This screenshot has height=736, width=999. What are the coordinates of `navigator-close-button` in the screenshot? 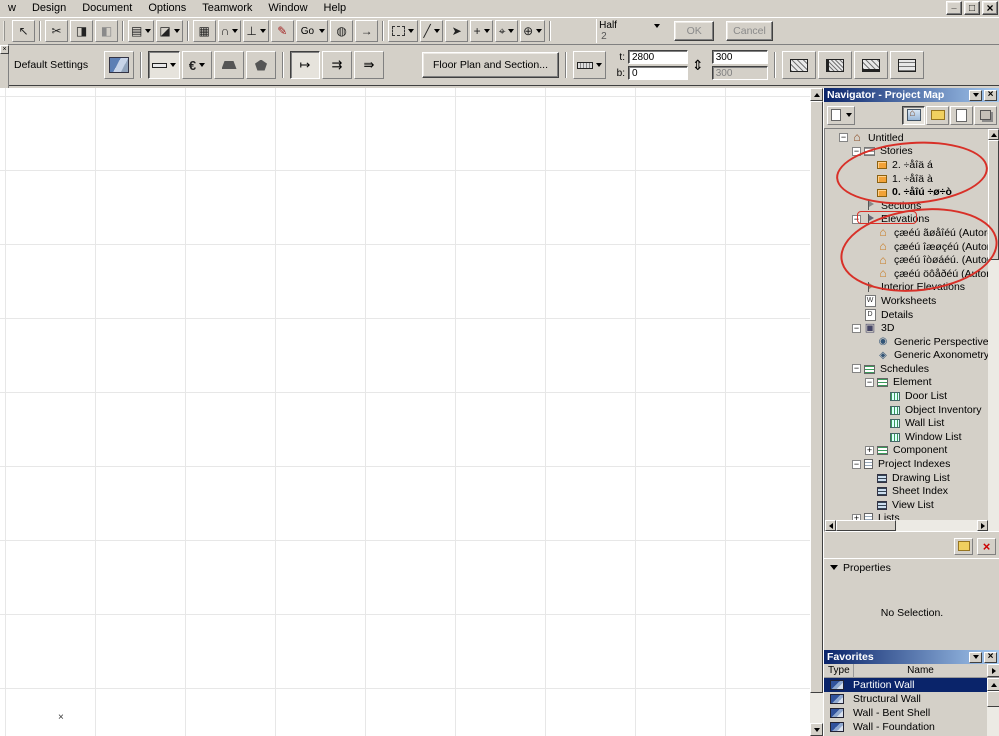 It's located at (990, 95).